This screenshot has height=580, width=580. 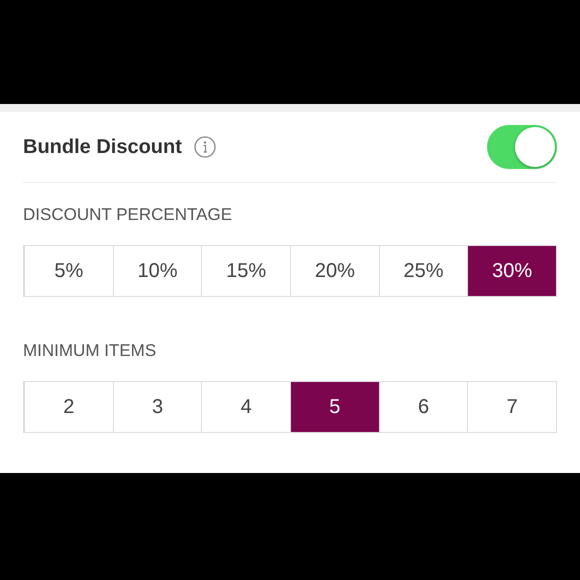 I want to click on segment-option: 30%, so click(x=511, y=271).